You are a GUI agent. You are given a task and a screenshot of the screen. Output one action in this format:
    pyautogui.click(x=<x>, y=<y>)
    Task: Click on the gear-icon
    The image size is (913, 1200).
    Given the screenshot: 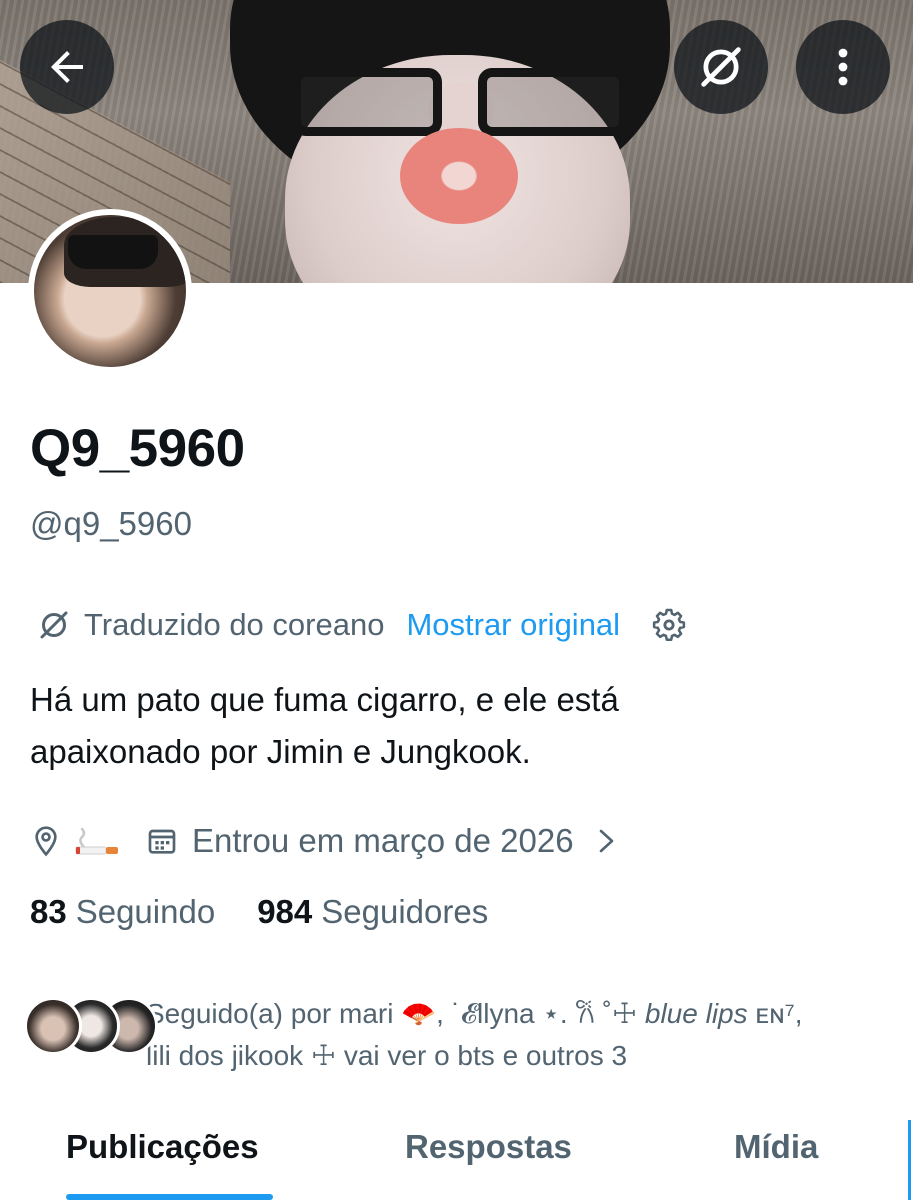 What is the action you would take?
    pyautogui.click(x=669, y=625)
    